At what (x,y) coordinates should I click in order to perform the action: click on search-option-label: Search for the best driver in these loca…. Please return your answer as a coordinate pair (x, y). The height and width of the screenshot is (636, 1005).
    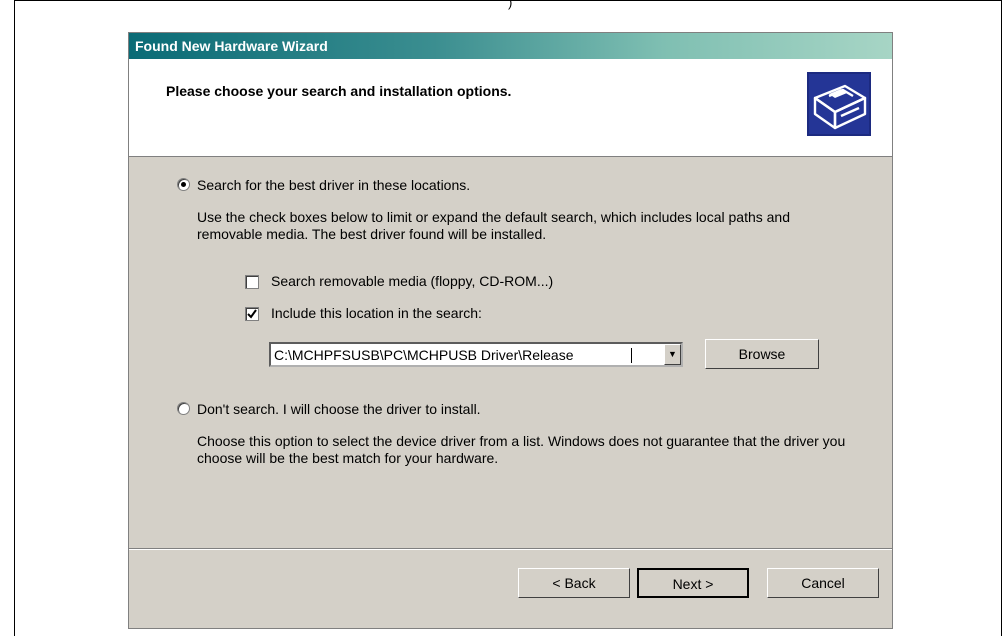
    Looking at the image, I should click on (333, 185).